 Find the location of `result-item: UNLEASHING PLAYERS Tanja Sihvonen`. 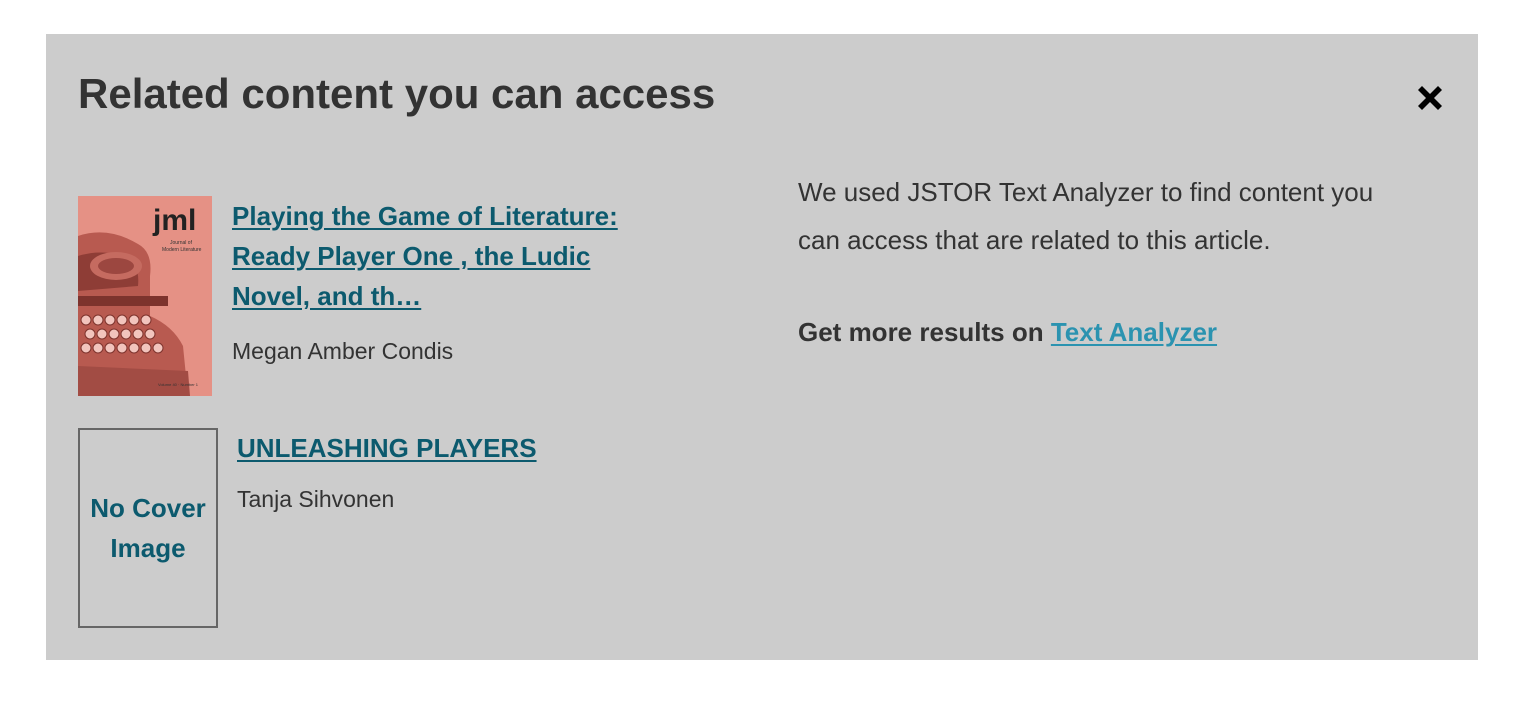

result-item: UNLEASHING PLAYERS Tanja Sihvonen is located at coordinates (487, 471).